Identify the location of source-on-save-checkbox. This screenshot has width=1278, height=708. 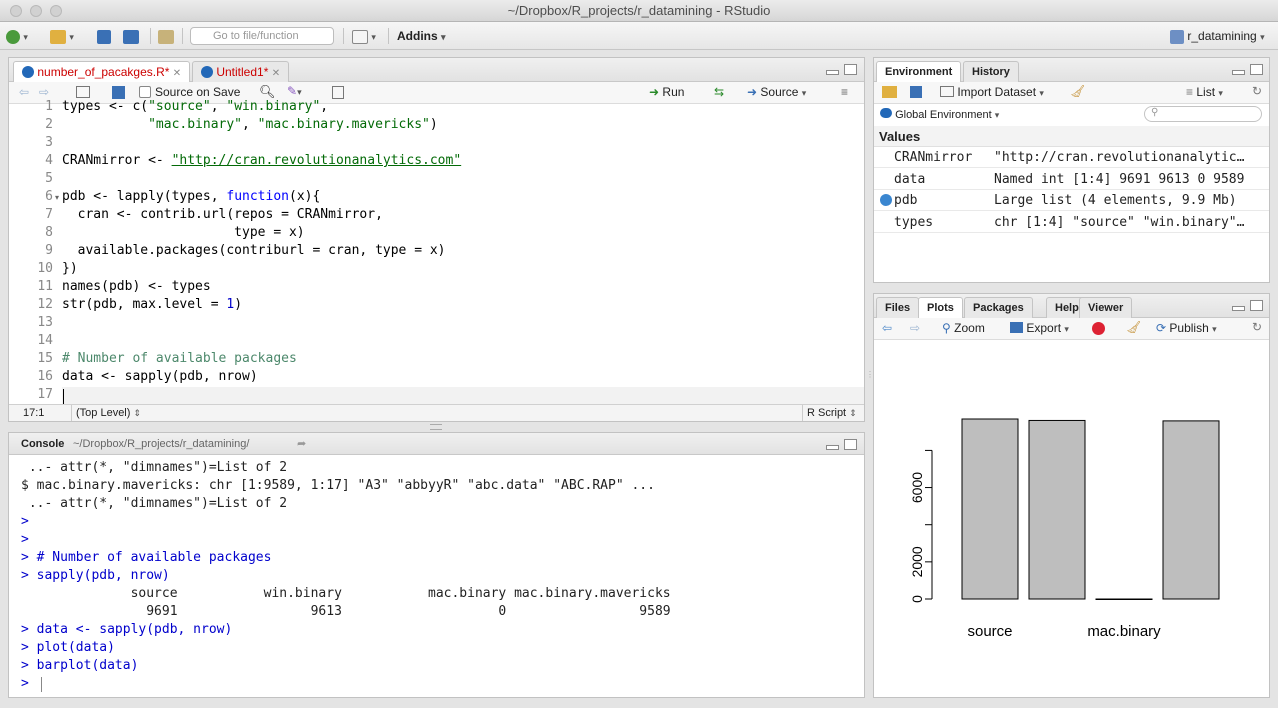
(145, 92).